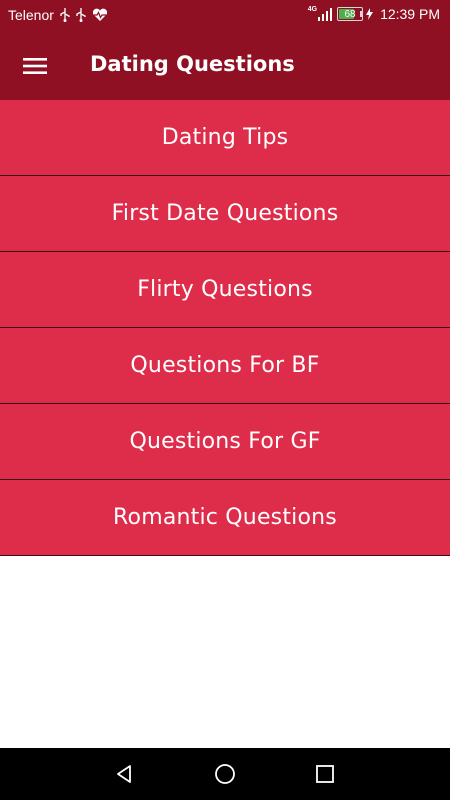 This screenshot has height=800, width=450. I want to click on menu-item-dating-tips: Dating Tips, so click(225, 138).